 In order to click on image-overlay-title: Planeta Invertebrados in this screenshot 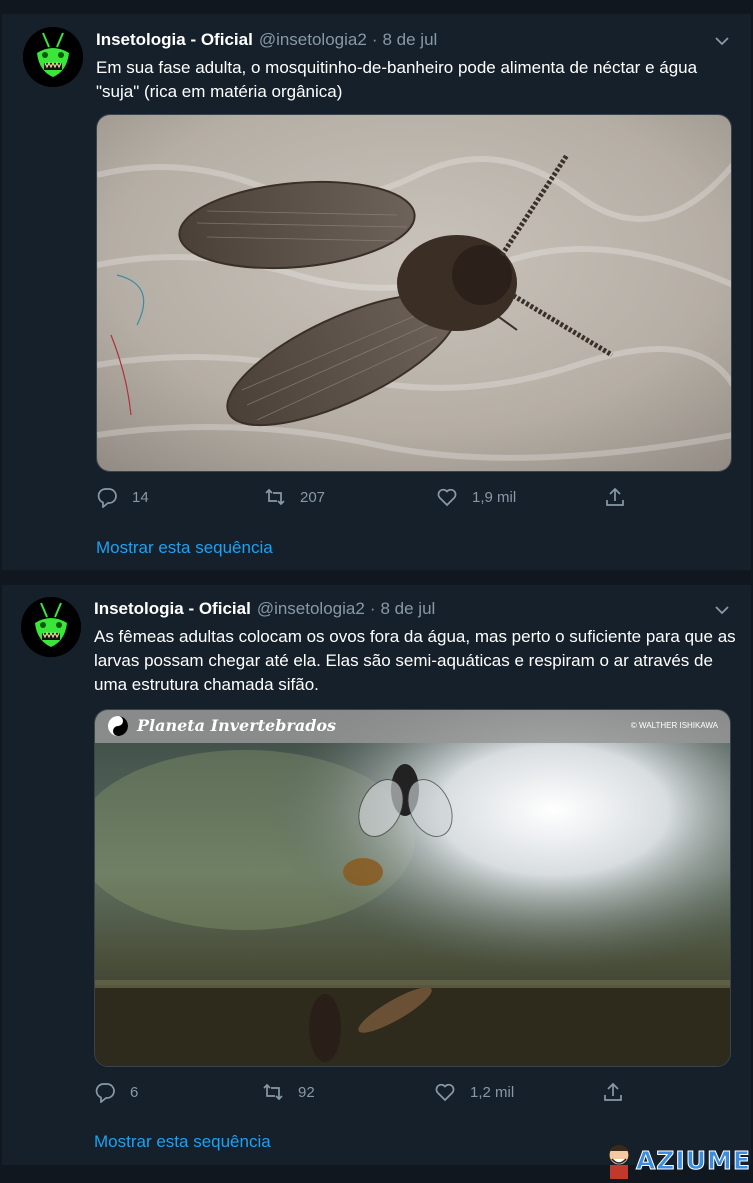, I will do `click(237, 725)`.